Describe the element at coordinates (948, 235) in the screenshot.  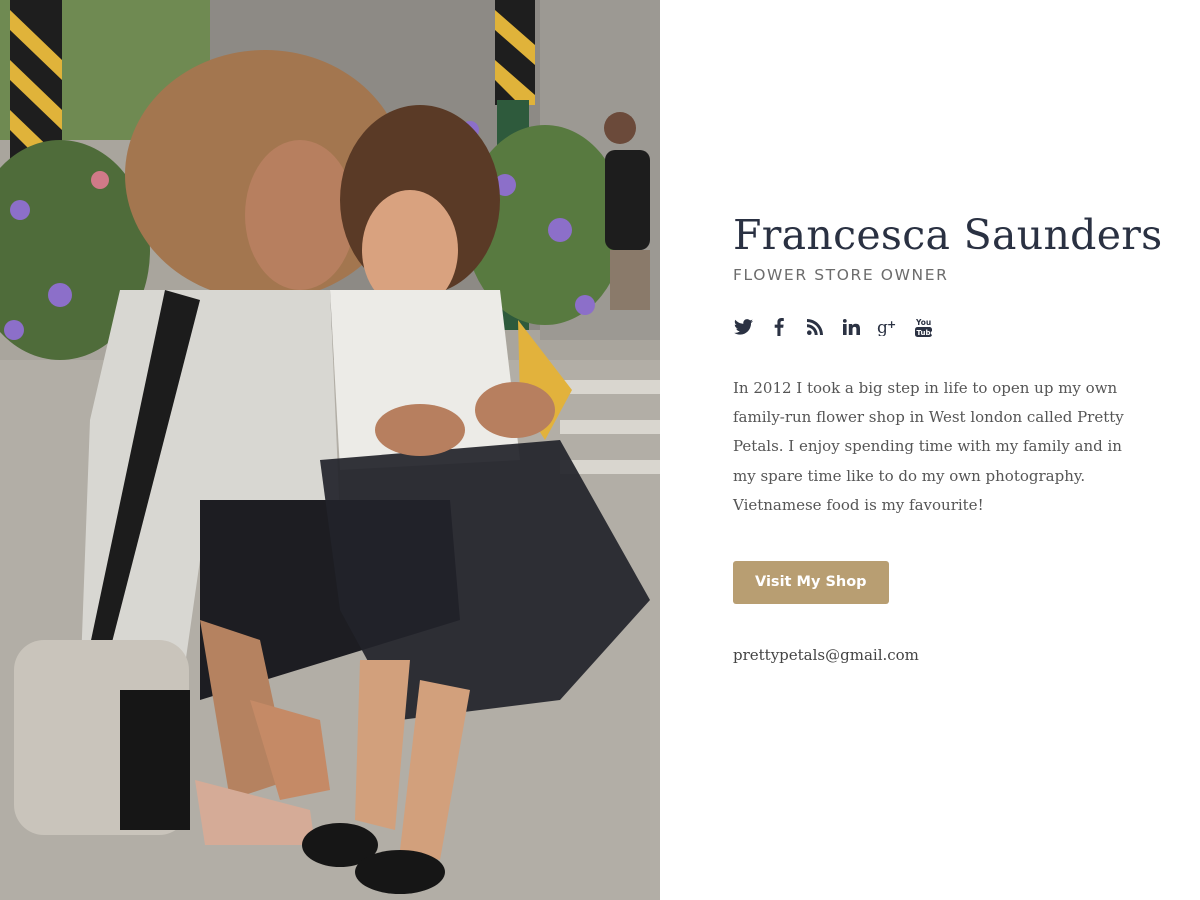
I see `profile-name: Francesca Saunders` at that location.